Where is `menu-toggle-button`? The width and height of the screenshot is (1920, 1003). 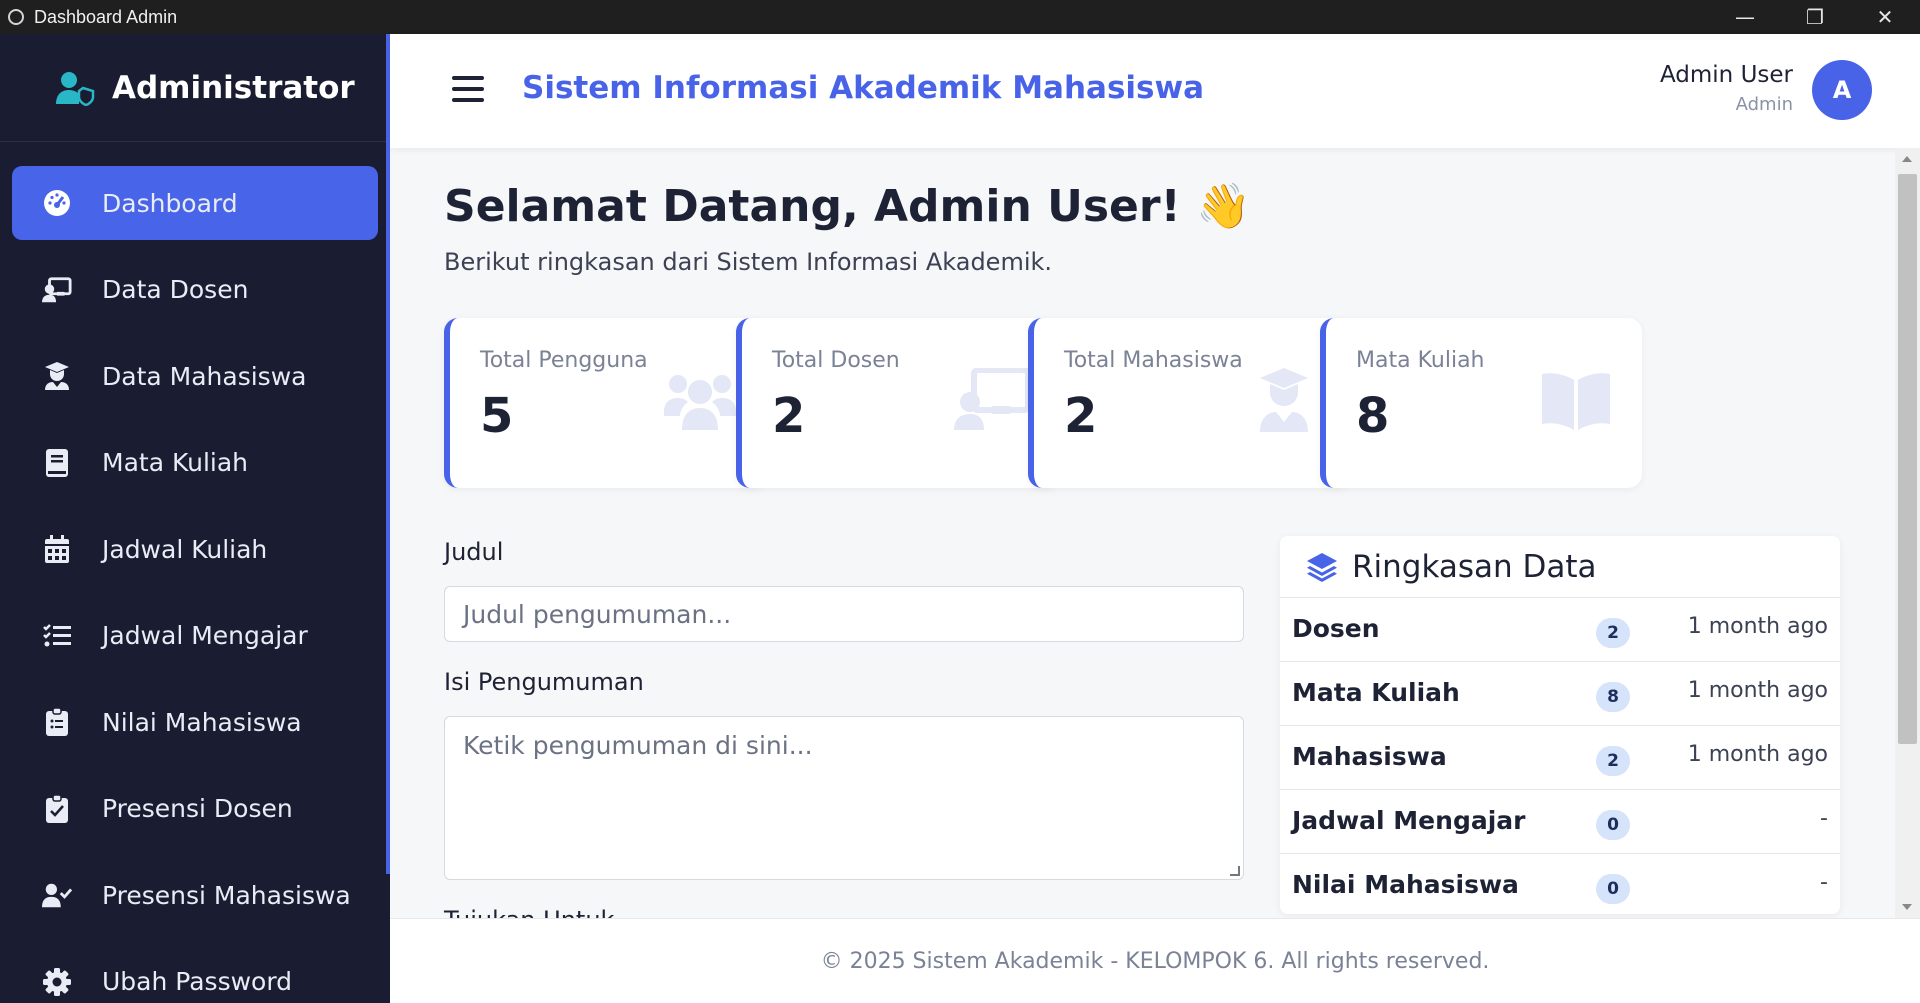 menu-toggle-button is located at coordinates (468, 90).